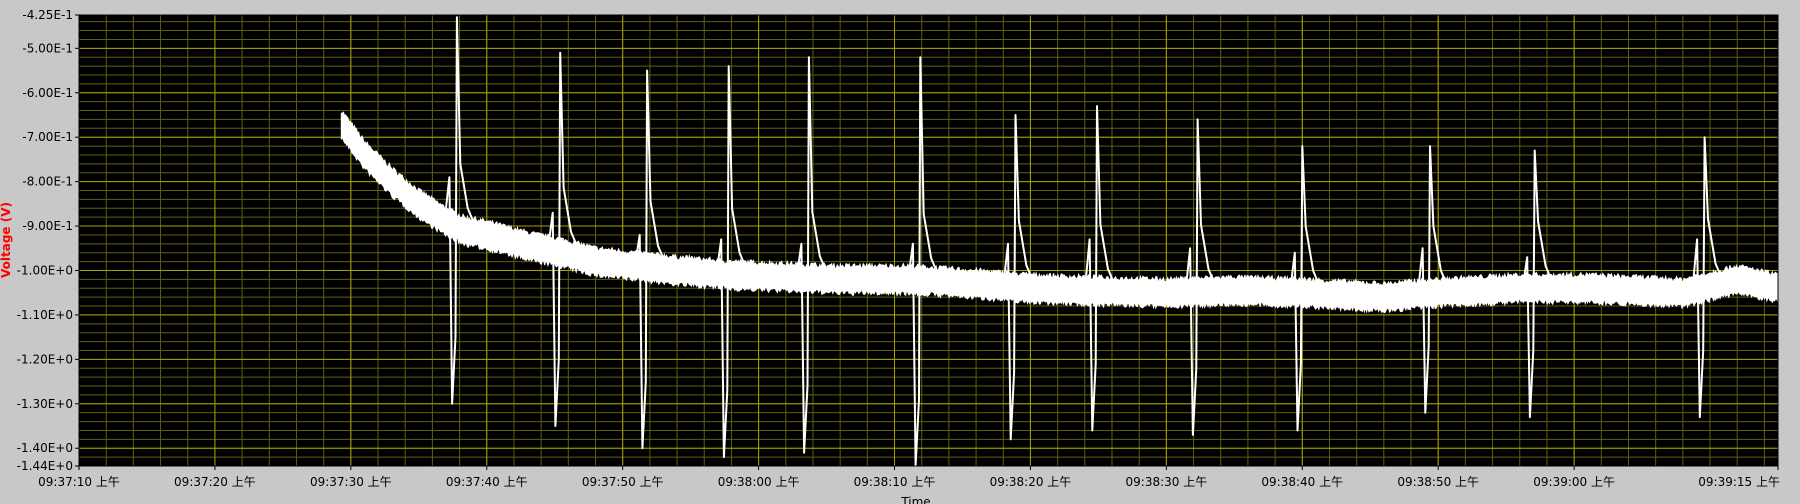  What do you see at coordinates (623, 482) in the screenshot?
I see `x-tick-label: 09:37:50 上午` at bounding box center [623, 482].